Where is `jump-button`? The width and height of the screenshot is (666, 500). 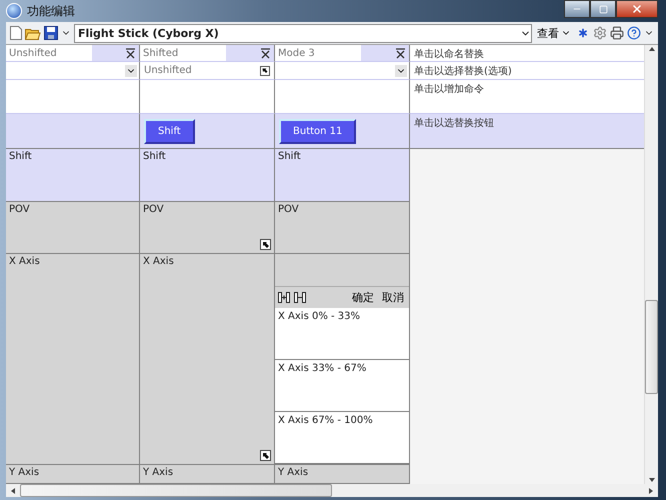
jump-button is located at coordinates (265, 71).